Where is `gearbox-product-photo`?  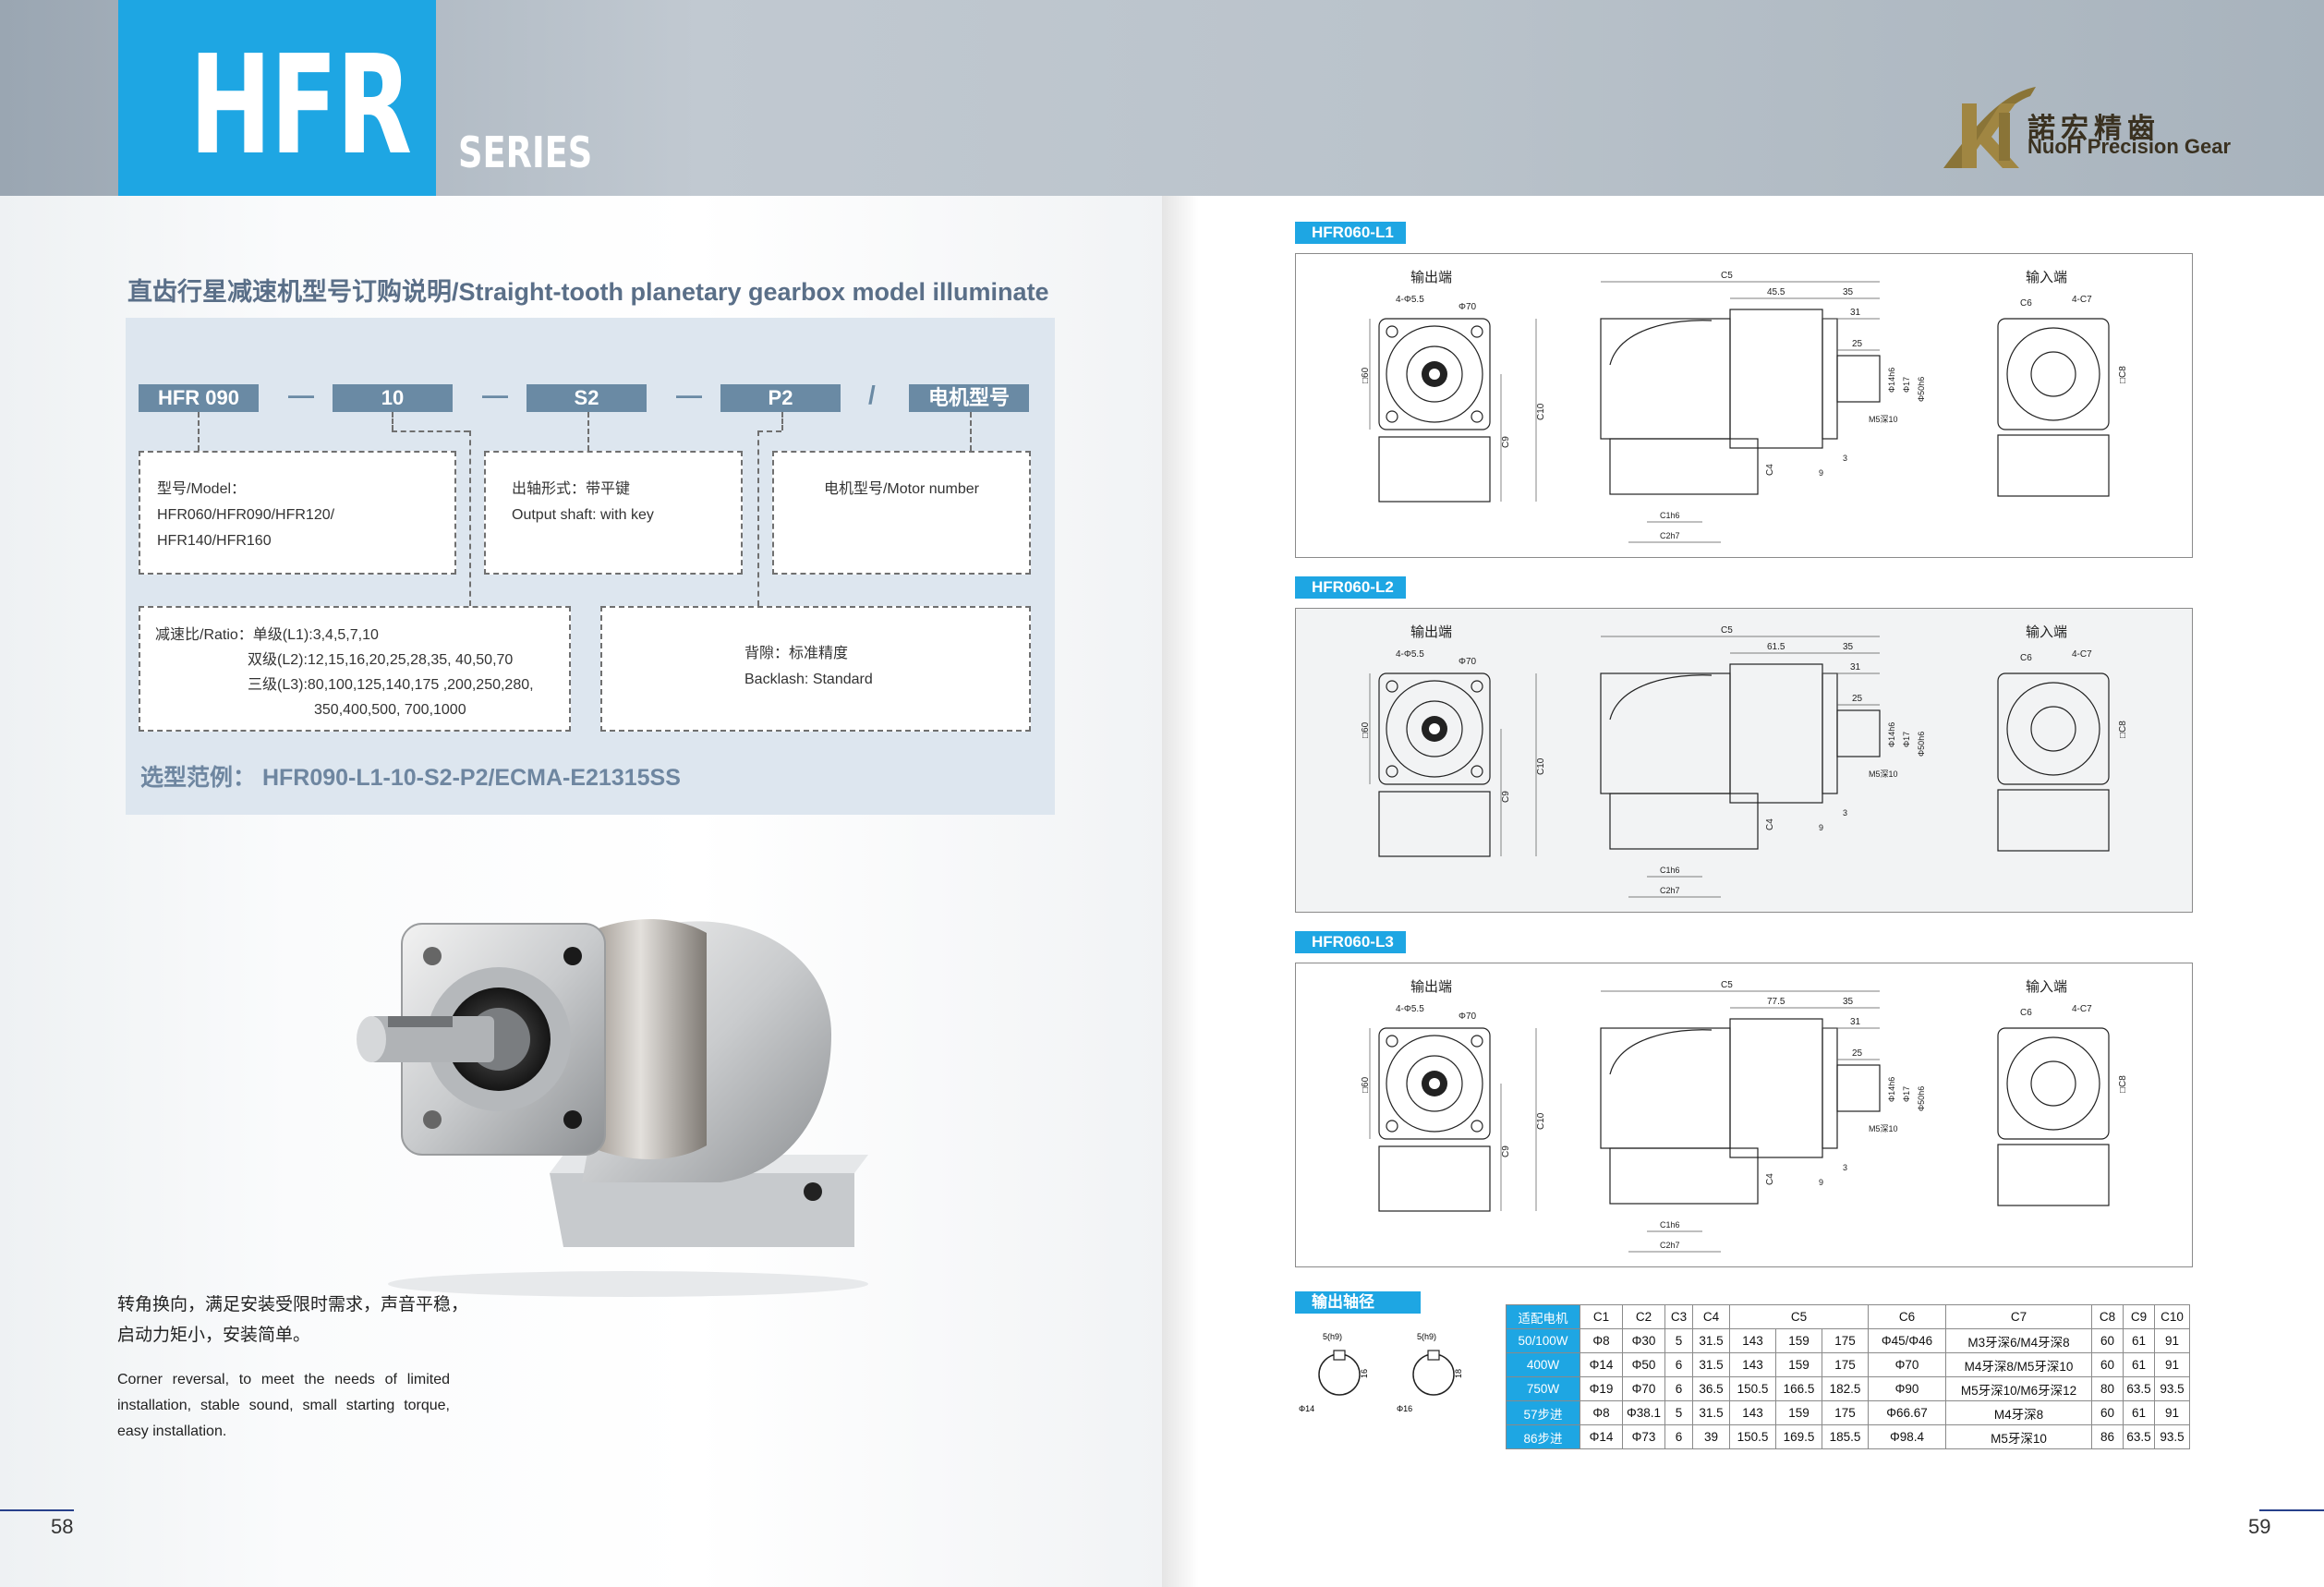
gearbox-product-photo is located at coordinates (612, 1108).